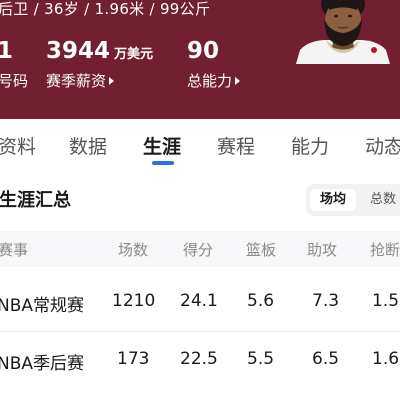 The image size is (400, 400). Describe the element at coordinates (310, 145) in the screenshot. I see `tab-ability: 能力` at that location.